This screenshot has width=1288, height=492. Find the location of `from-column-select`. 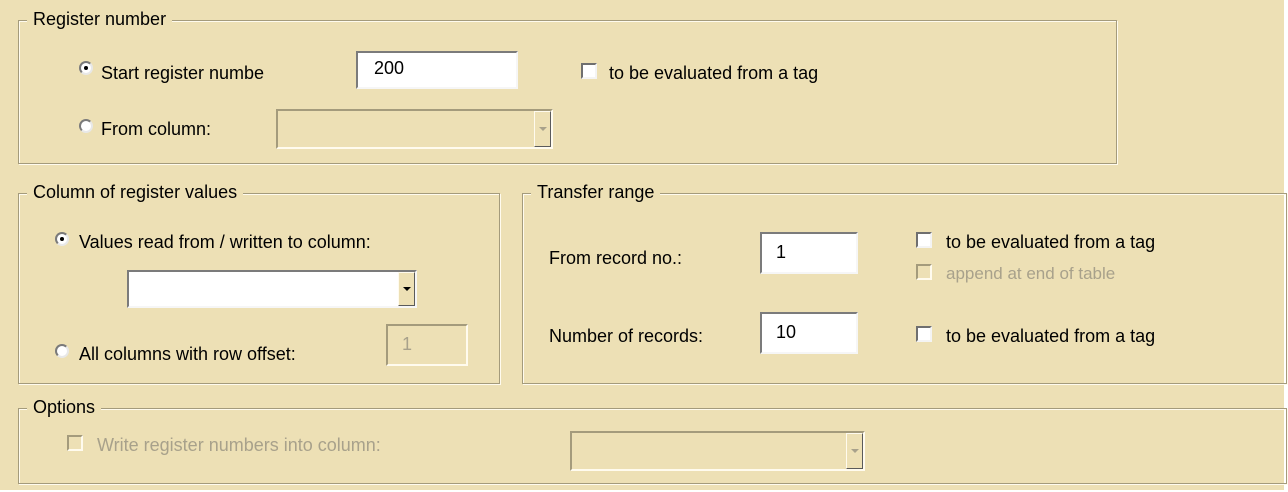

from-column-select is located at coordinates (414, 129).